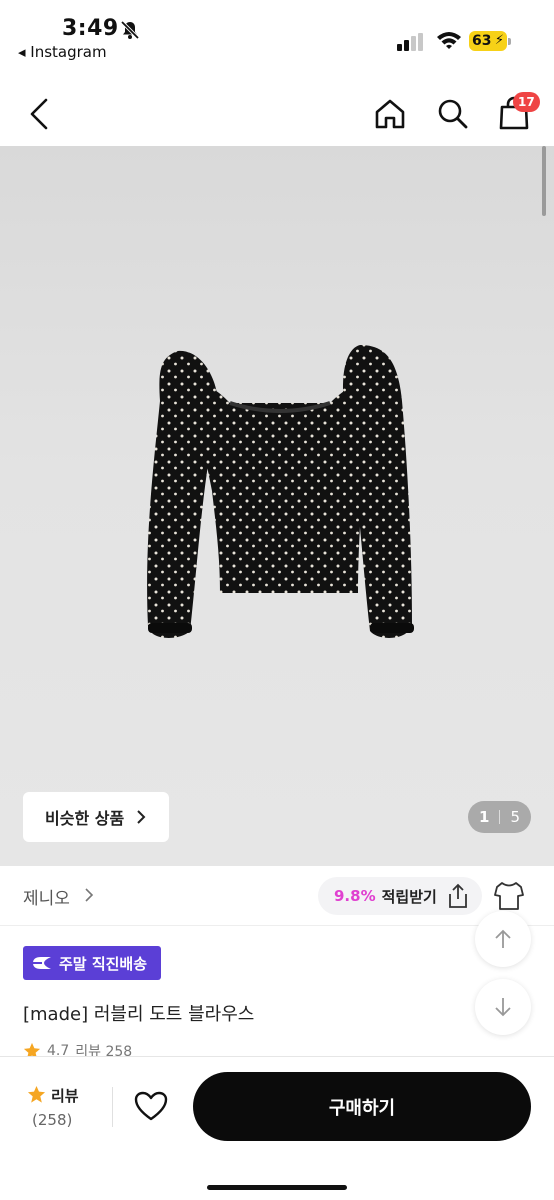 The width and height of the screenshot is (554, 1200). What do you see at coordinates (449, 40) in the screenshot?
I see `wifi-icon` at bounding box center [449, 40].